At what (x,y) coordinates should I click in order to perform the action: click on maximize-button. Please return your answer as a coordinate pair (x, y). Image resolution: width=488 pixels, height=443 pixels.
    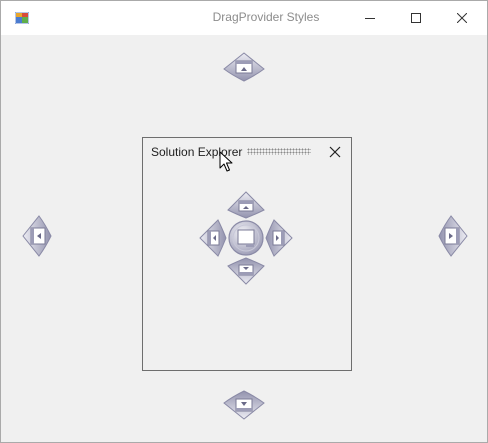
    Looking at the image, I should click on (416, 18).